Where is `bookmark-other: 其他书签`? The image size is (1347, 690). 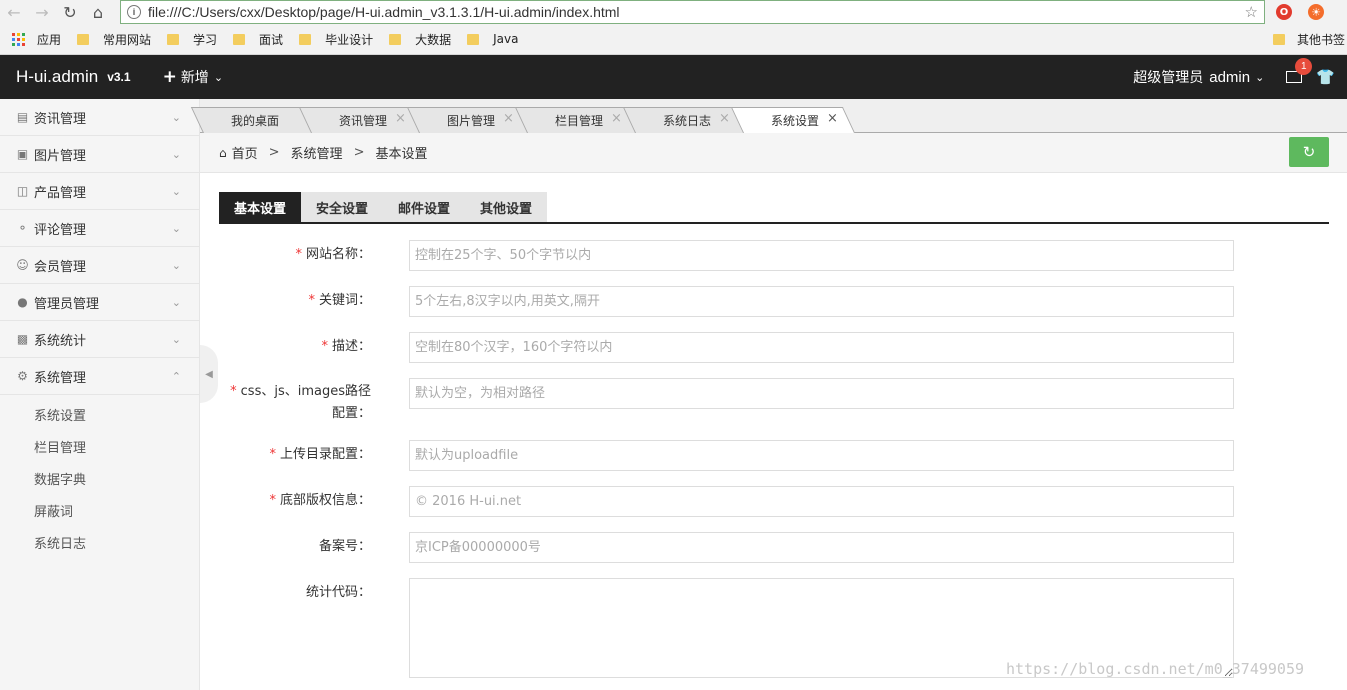
bookmark-other: 其他书签 is located at coordinates (1309, 39).